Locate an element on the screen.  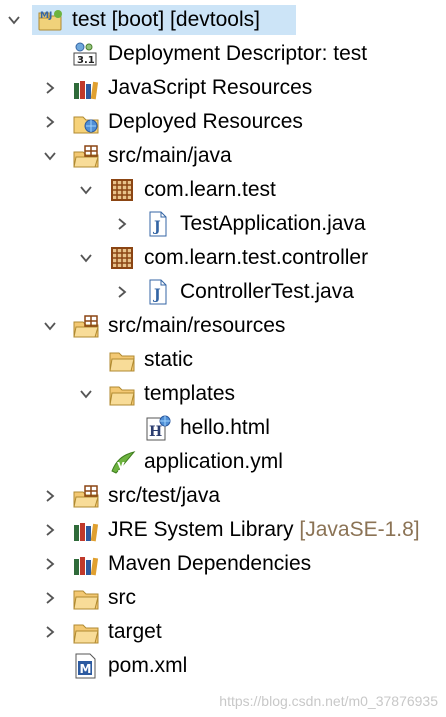
boot-project-icon: MJ is located at coordinates (50, 20).